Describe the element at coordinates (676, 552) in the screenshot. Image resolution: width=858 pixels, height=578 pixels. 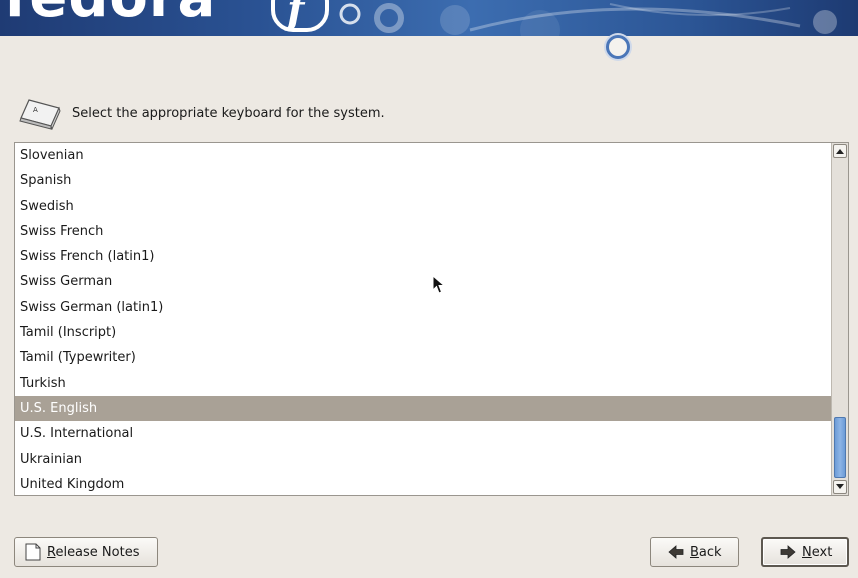
I see `arrow-left-icon` at that location.